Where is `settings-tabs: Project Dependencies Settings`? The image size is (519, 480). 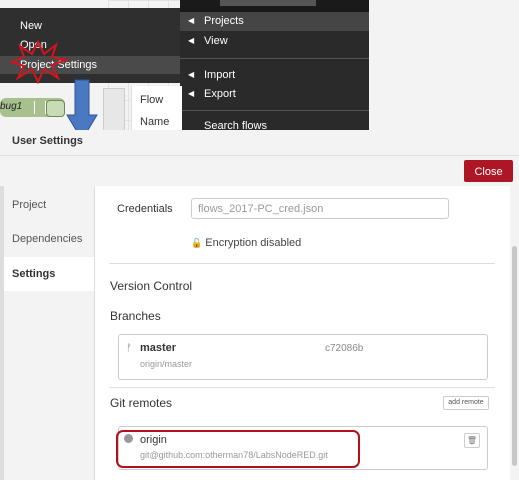
settings-tabs: Project Dependencies Settings is located at coordinates (49, 333).